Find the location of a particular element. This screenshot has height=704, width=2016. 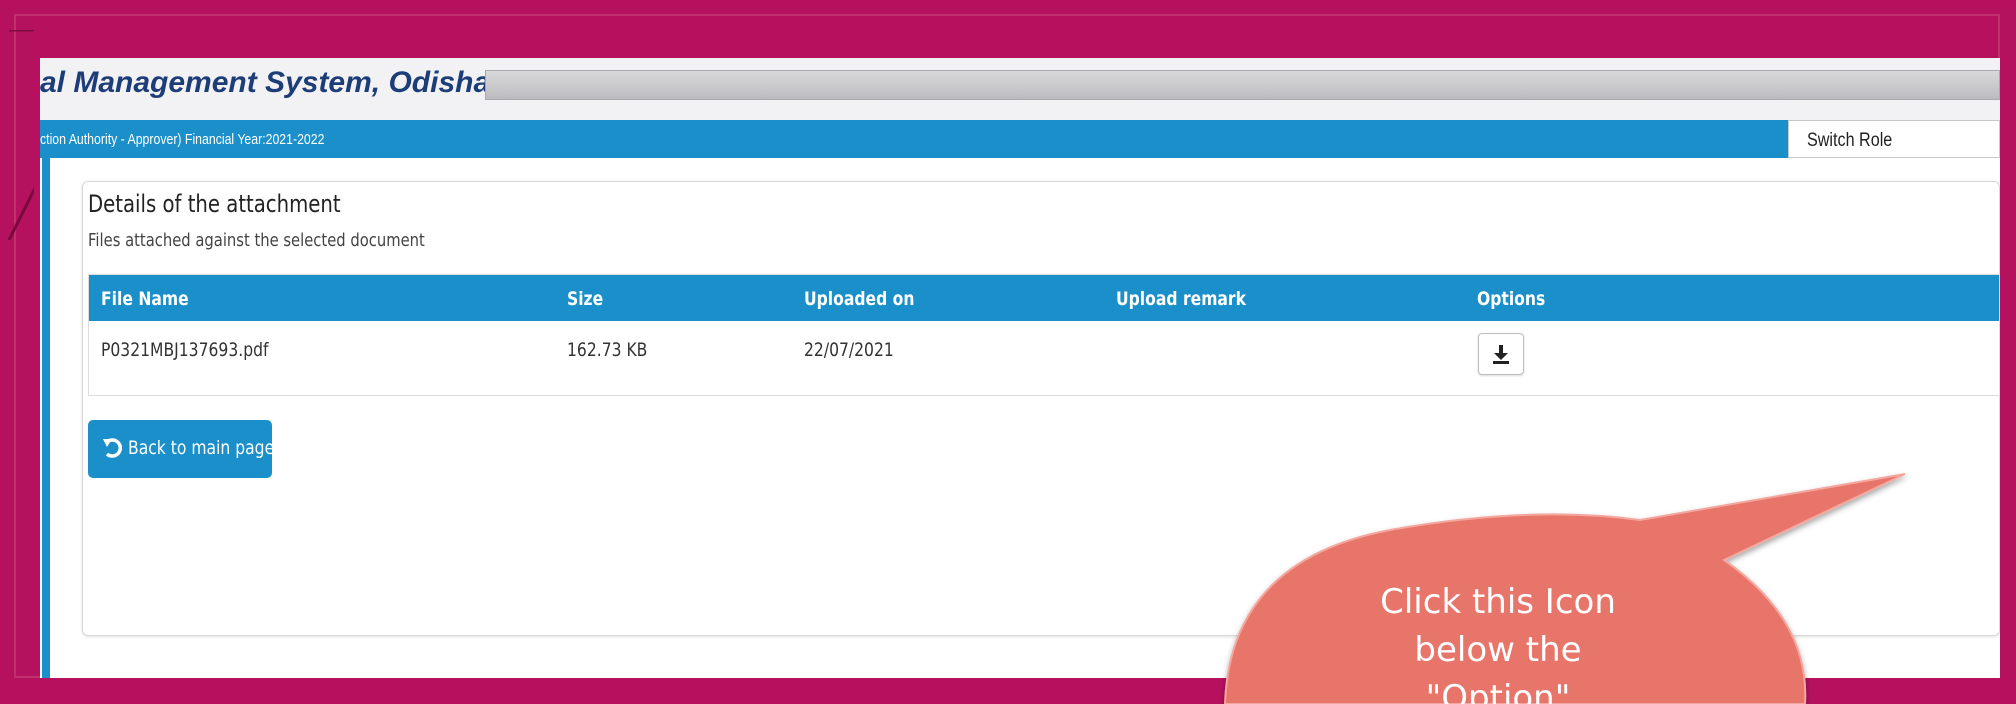

back-to-main-page-button: Back to main page is located at coordinates (181, 449).